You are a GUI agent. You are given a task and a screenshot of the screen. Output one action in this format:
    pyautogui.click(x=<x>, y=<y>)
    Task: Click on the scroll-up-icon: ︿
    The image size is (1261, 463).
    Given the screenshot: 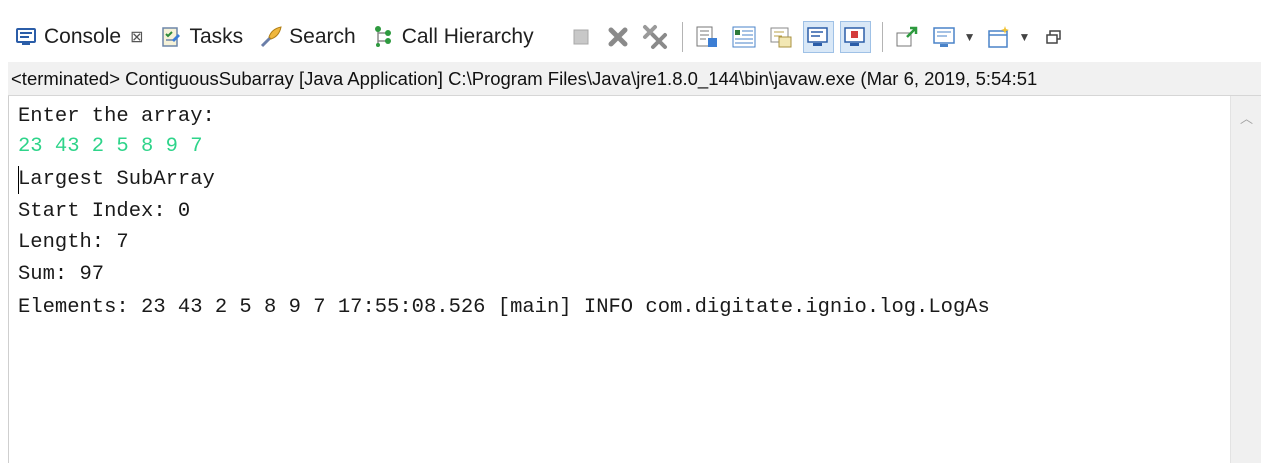 What is the action you would take?
    pyautogui.click(x=1246, y=117)
    